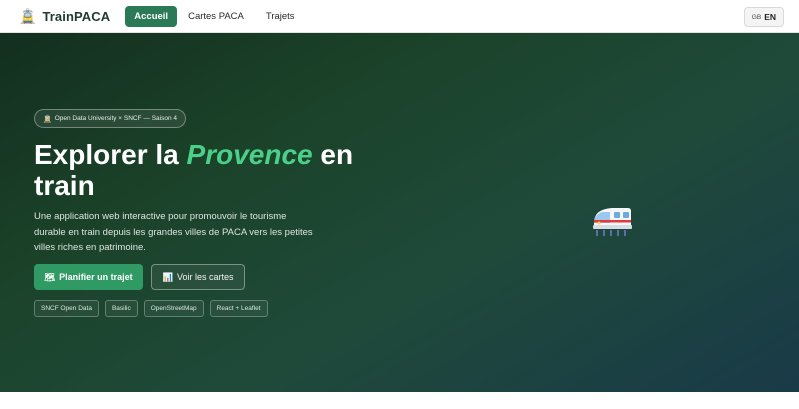 The image size is (799, 409). What do you see at coordinates (770, 17) in the screenshot?
I see `language-code: EN` at bounding box center [770, 17].